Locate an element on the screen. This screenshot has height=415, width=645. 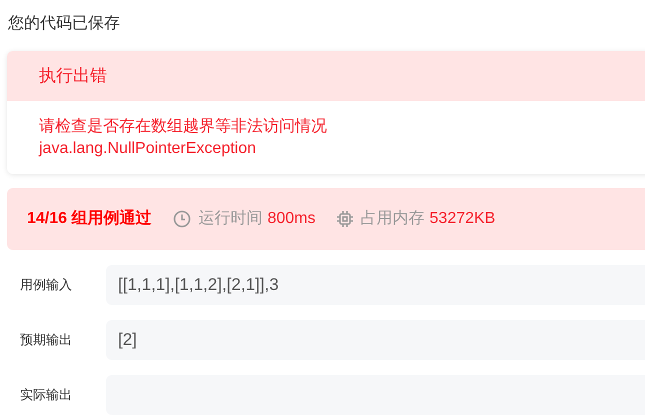
memory-value: 53272KB is located at coordinates (463, 219).